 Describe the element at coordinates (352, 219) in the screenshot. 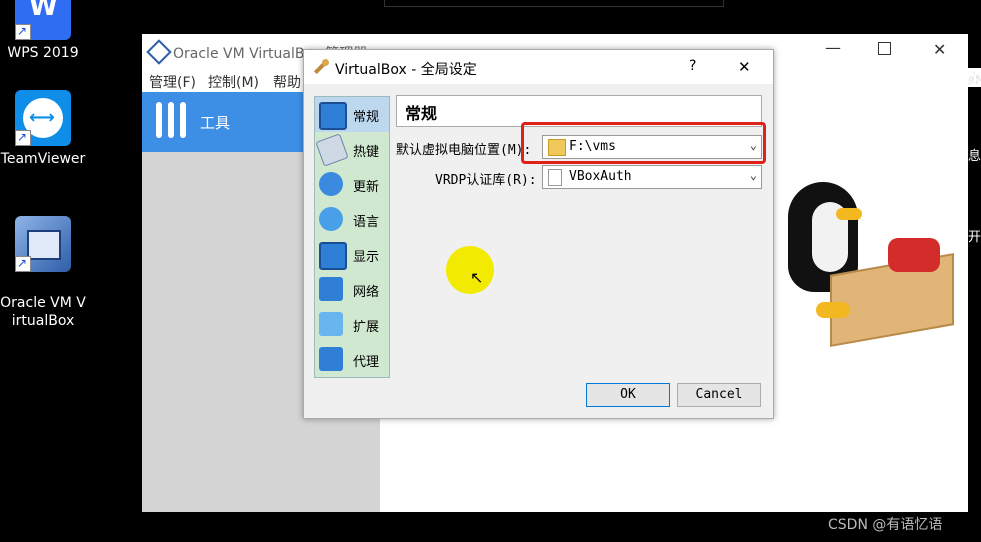

I see `category-language: 语言` at that location.